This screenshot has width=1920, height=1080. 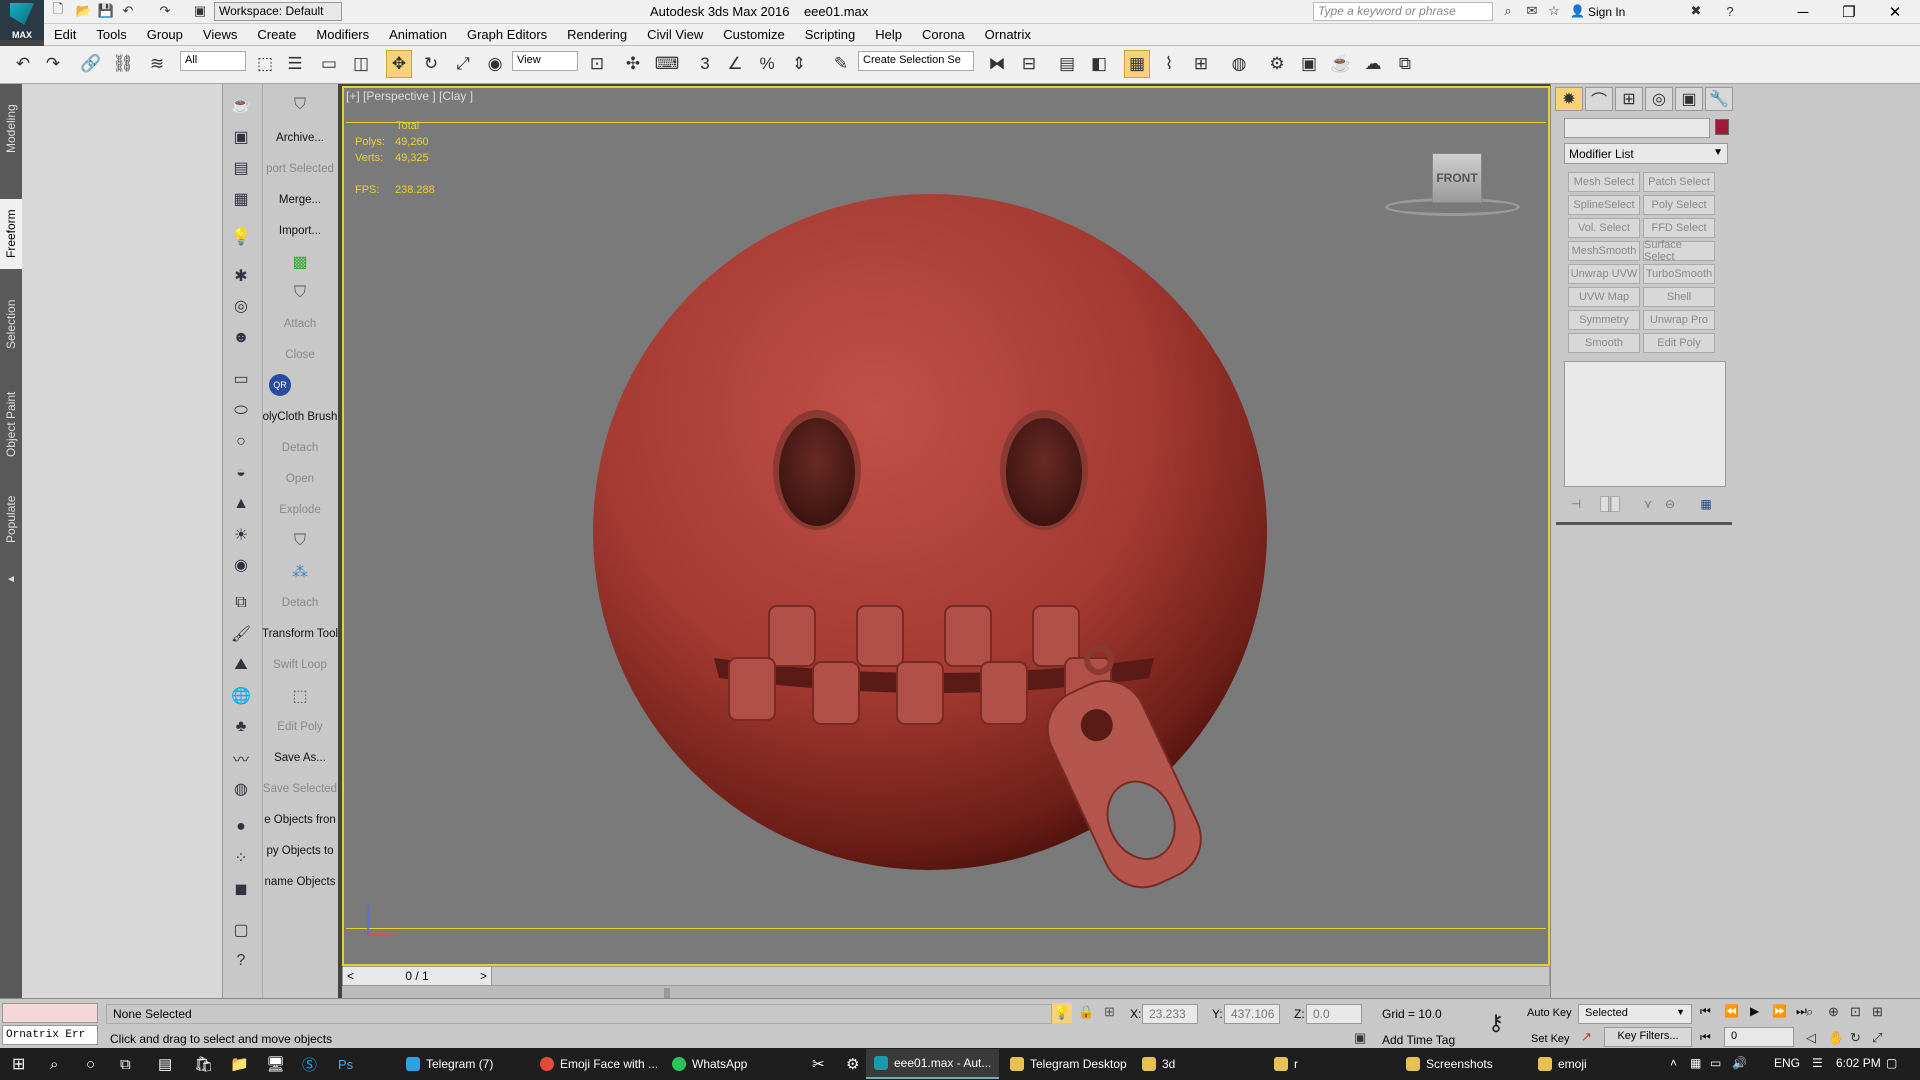 What do you see at coordinates (11, 519) in the screenshot?
I see `tab-populate: Populate` at bounding box center [11, 519].